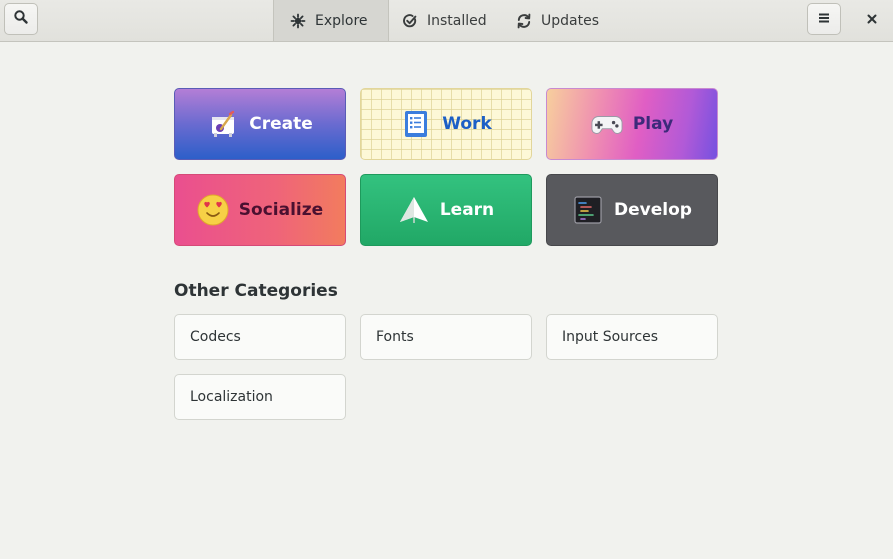 The height and width of the screenshot is (559, 893). What do you see at coordinates (653, 124) in the screenshot?
I see `category-label-play: Play` at bounding box center [653, 124].